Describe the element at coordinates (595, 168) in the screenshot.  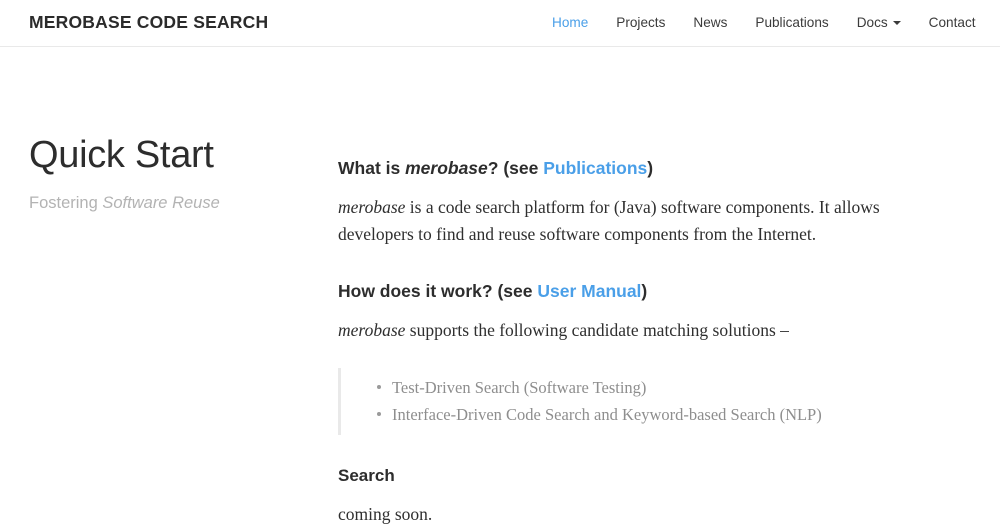
I see `link-publications: Publications` at that location.